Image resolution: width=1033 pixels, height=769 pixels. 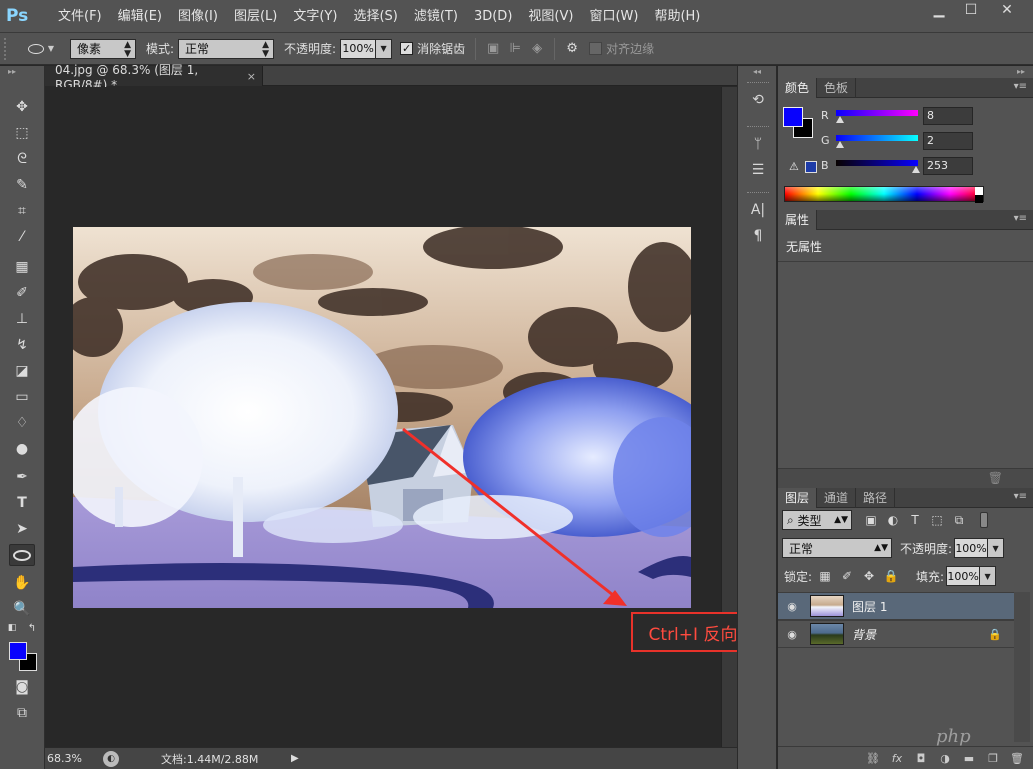 I want to click on close-window-button: ✕, so click(x=1007, y=10).